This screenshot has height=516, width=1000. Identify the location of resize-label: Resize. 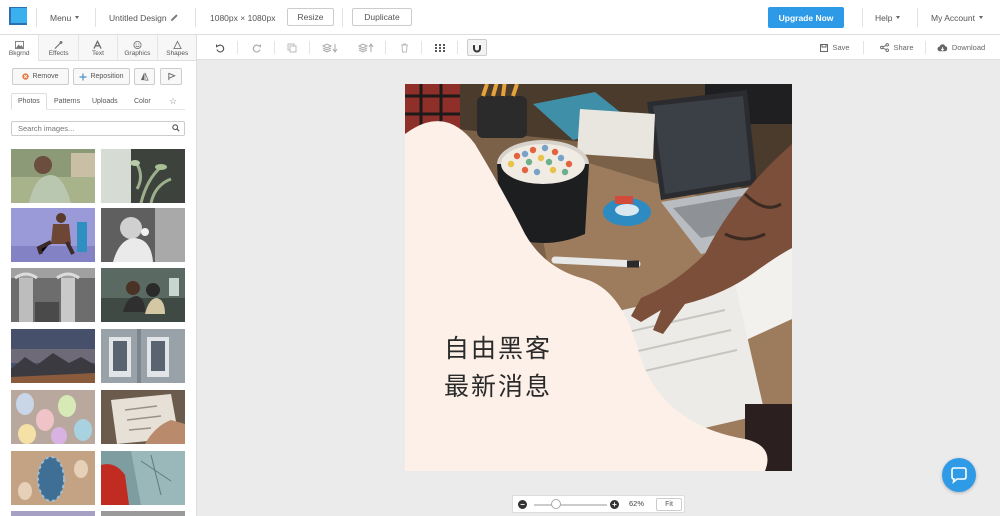
(310, 17).